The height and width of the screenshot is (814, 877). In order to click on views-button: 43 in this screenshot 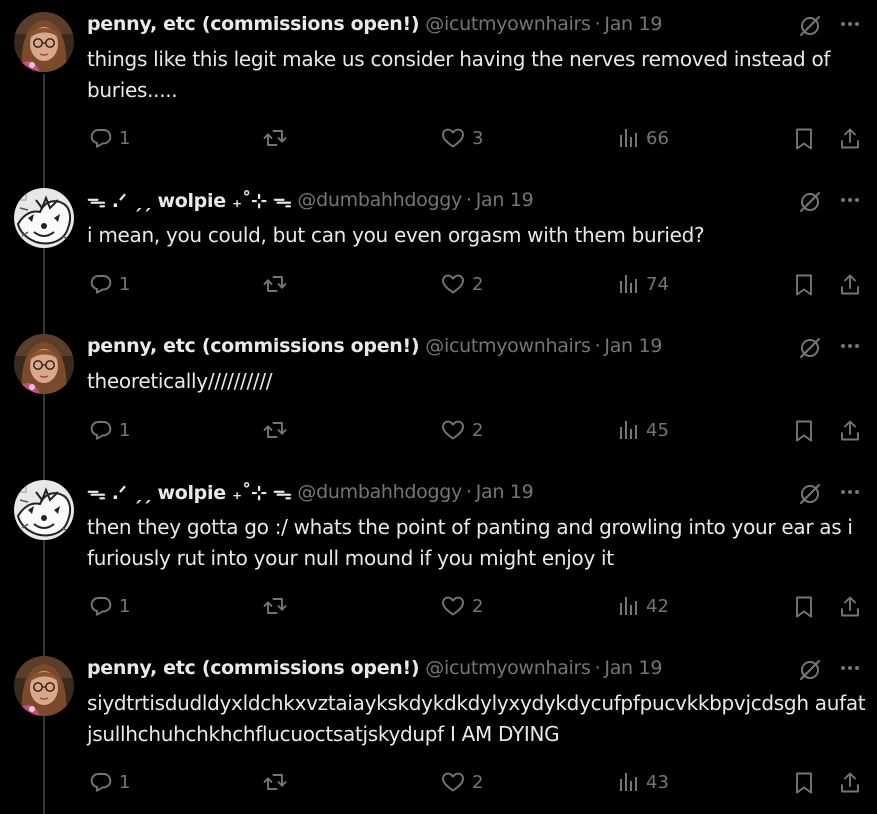, I will do `click(643, 782)`.